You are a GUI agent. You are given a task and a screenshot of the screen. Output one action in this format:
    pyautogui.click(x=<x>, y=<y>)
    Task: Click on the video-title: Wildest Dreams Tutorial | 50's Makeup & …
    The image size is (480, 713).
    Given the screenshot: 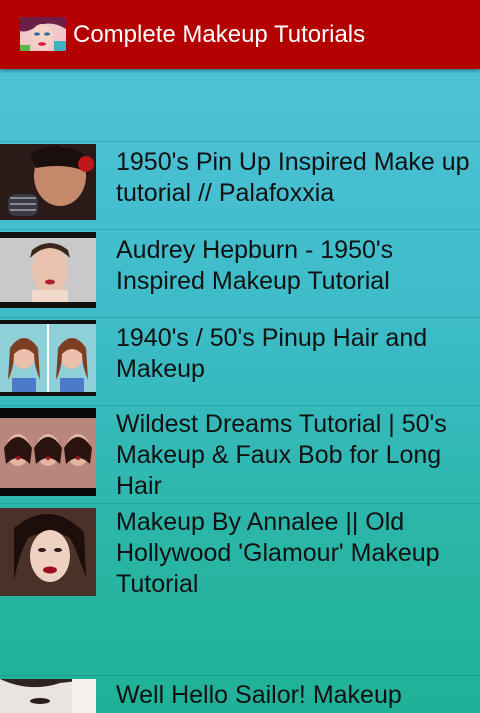 What is the action you would take?
    pyautogui.click(x=281, y=455)
    